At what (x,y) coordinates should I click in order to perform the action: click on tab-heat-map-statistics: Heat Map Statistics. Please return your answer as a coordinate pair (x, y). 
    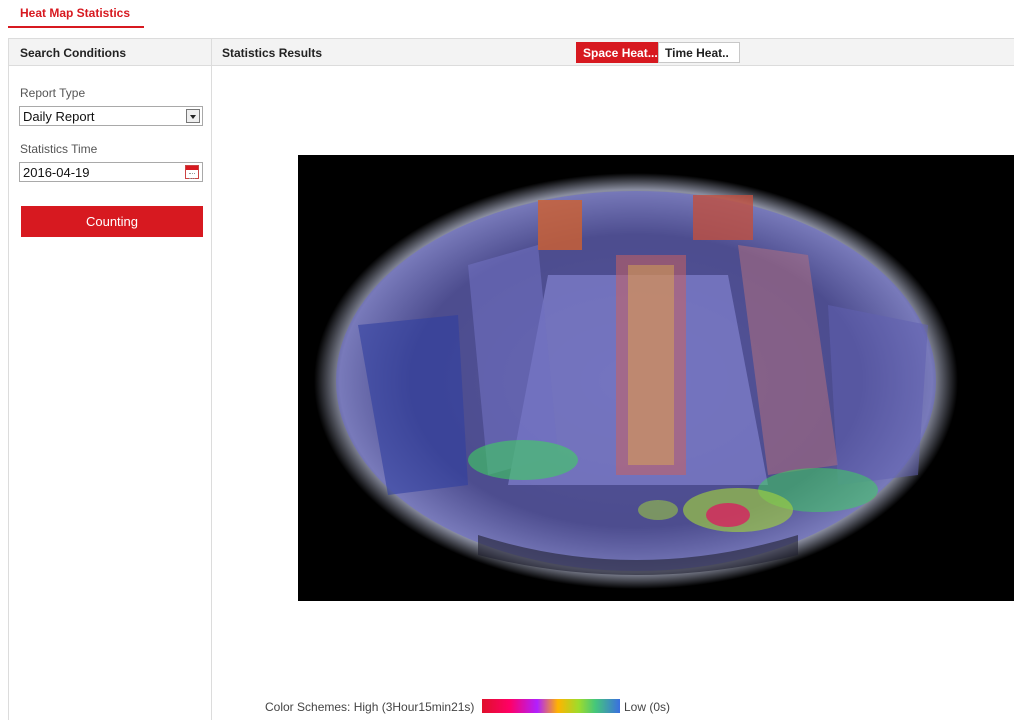
    Looking at the image, I should click on (75, 14).